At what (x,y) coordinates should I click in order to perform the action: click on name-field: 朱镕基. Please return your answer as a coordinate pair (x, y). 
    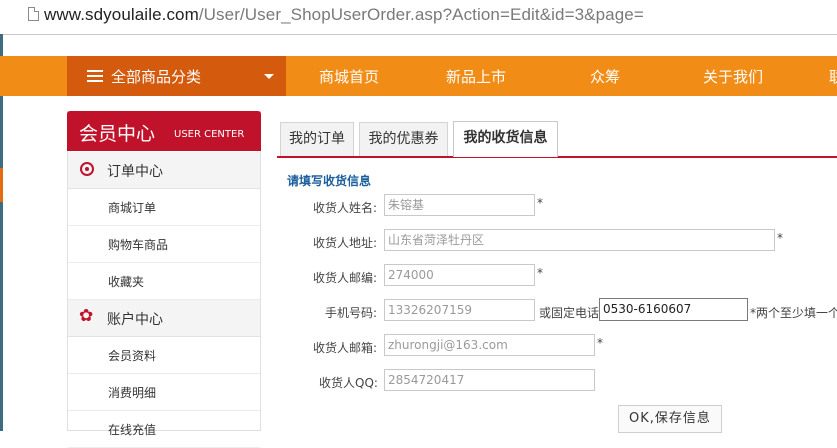
    Looking at the image, I should click on (459, 205).